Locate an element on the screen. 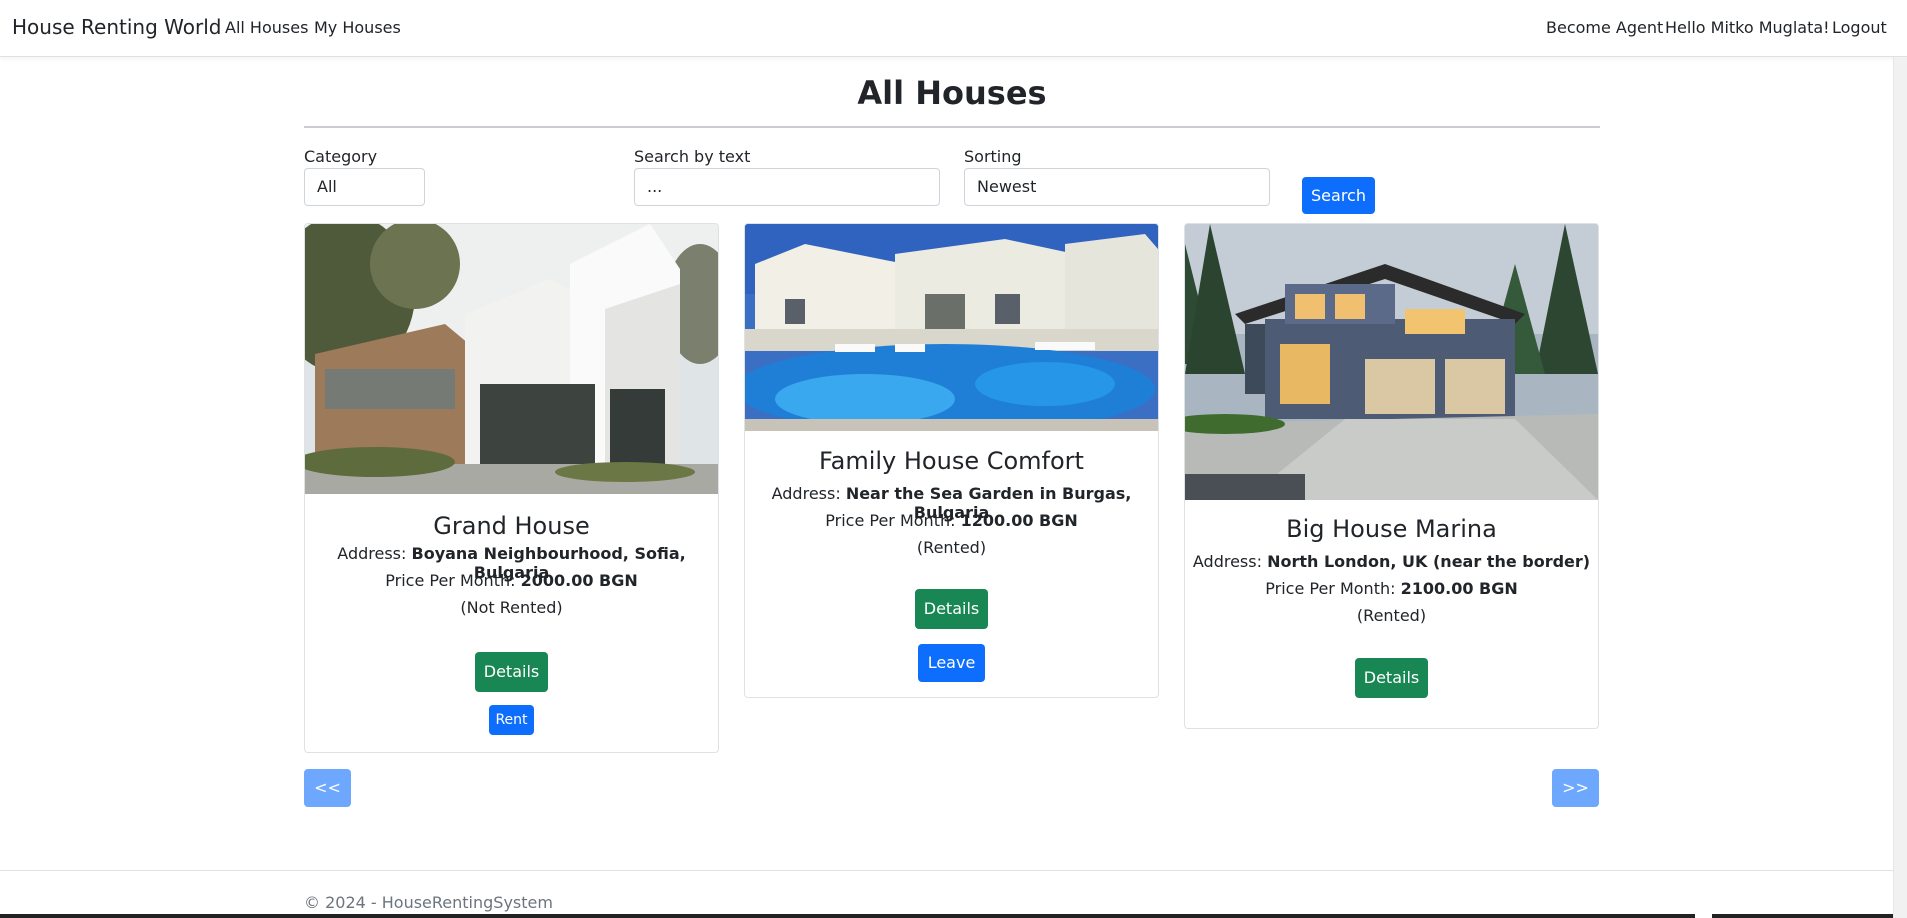 The height and width of the screenshot is (918, 1907). nav-user-greeting: Hello Mitko Muglata! is located at coordinates (1747, 27).